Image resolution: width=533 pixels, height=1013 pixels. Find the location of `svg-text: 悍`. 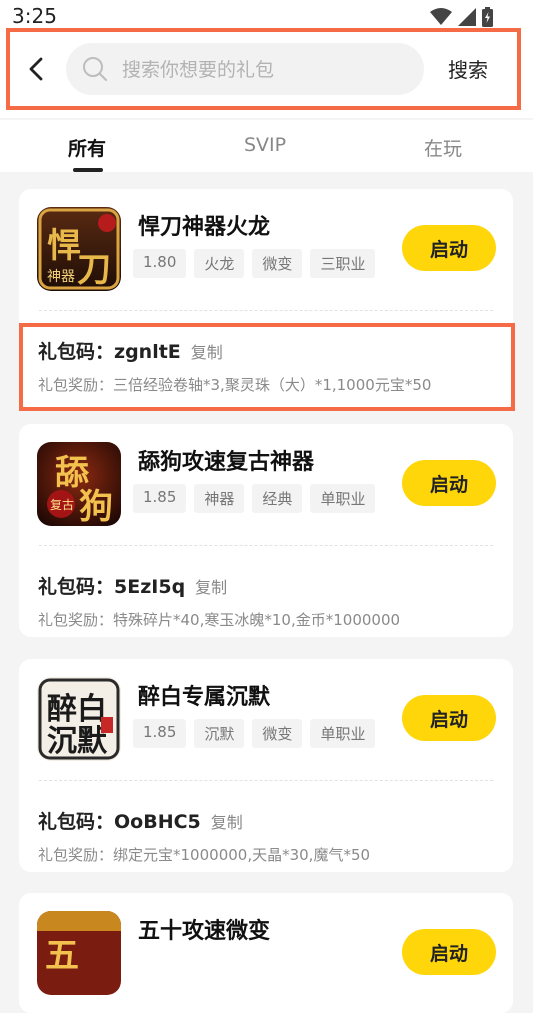

svg-text: 悍 is located at coordinates (64, 246).